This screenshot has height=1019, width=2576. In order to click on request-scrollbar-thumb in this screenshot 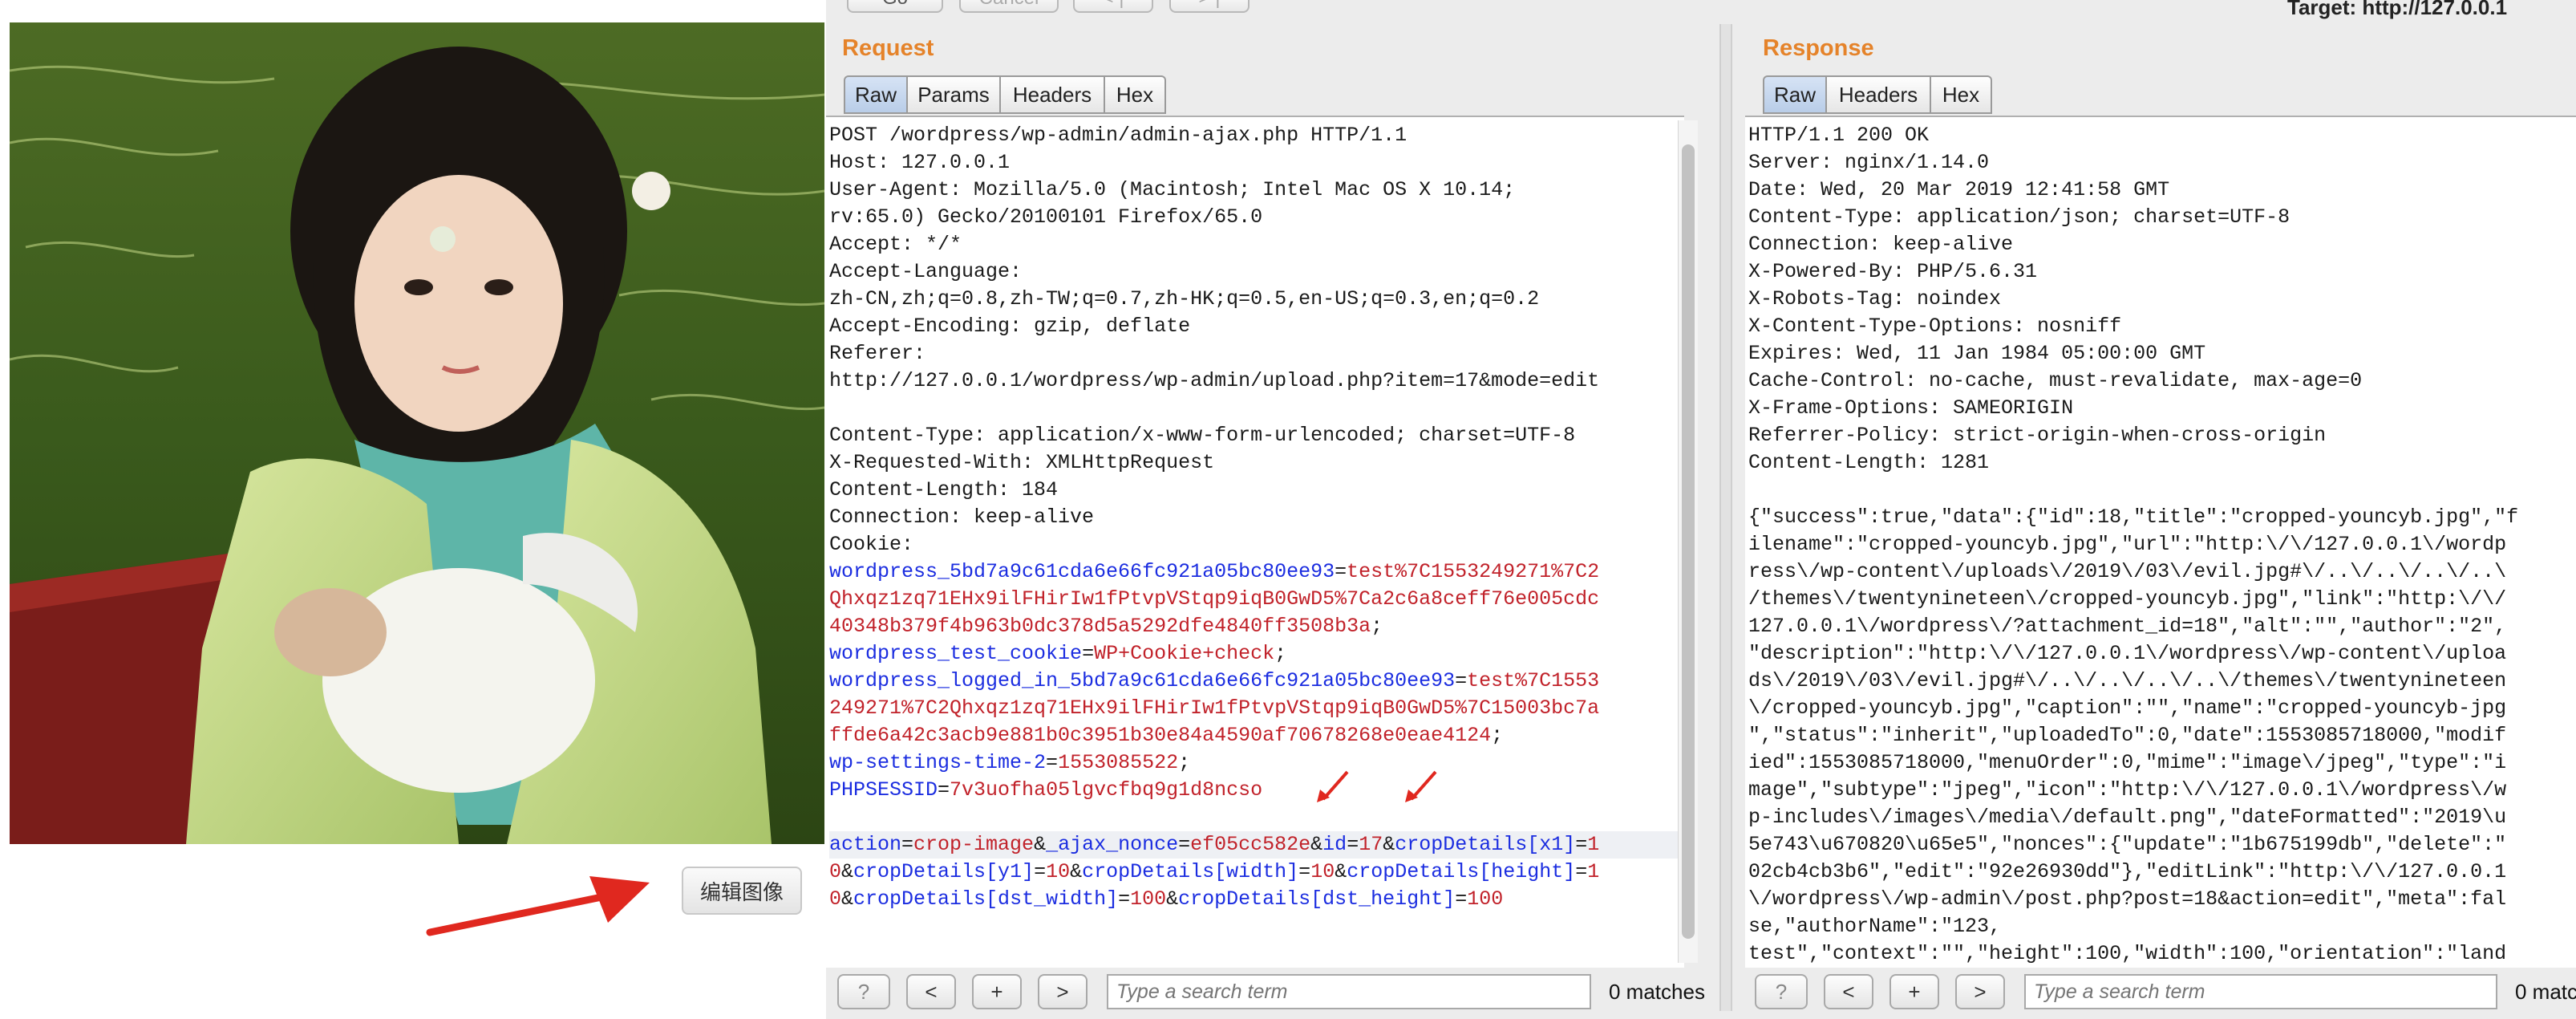, I will do `click(1689, 541)`.